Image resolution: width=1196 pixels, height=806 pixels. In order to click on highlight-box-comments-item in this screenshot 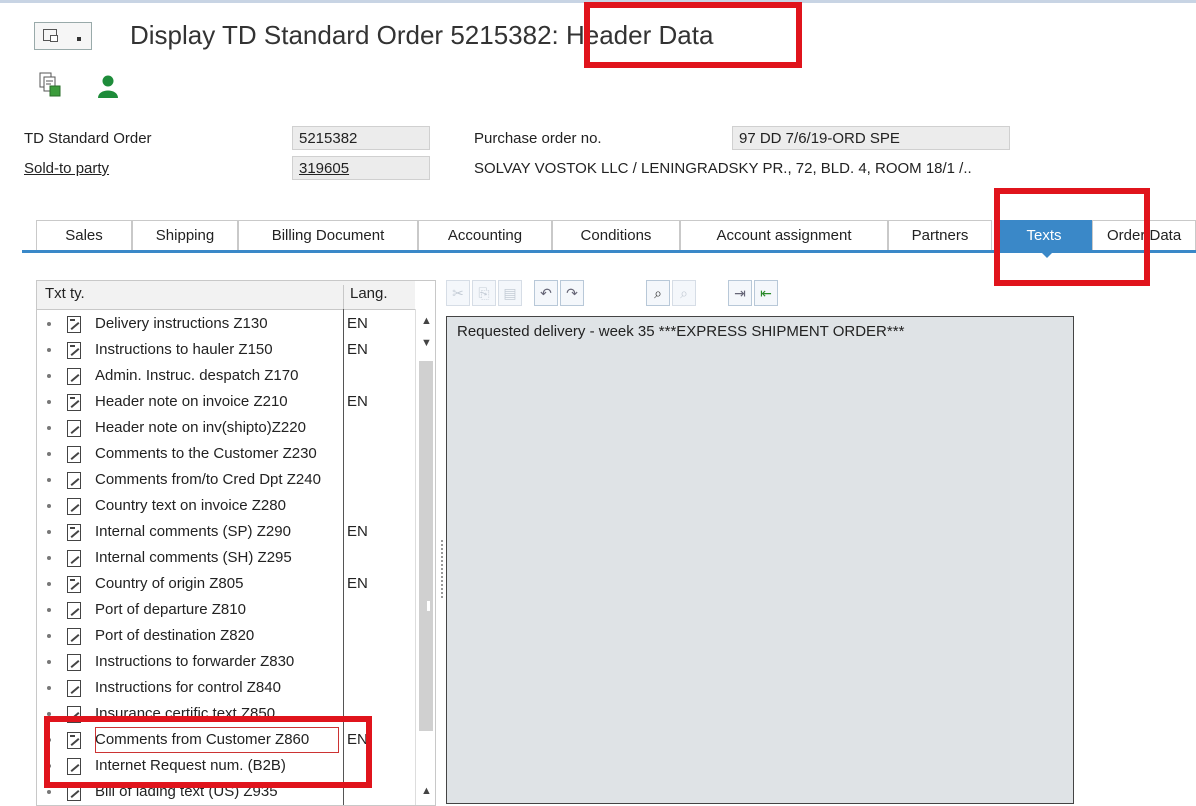, I will do `click(208, 752)`.